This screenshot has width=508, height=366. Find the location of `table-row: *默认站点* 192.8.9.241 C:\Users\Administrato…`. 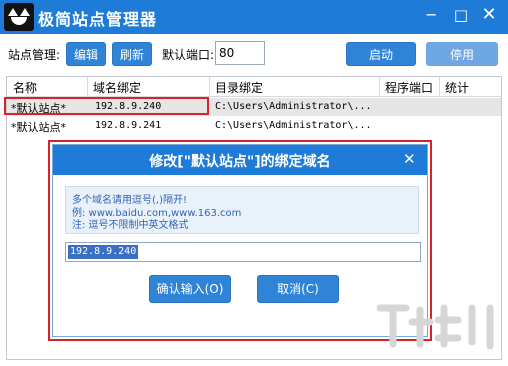

table-row: *默认站点* 192.8.9.241 C:\Users\Administrato… is located at coordinates (254, 126).